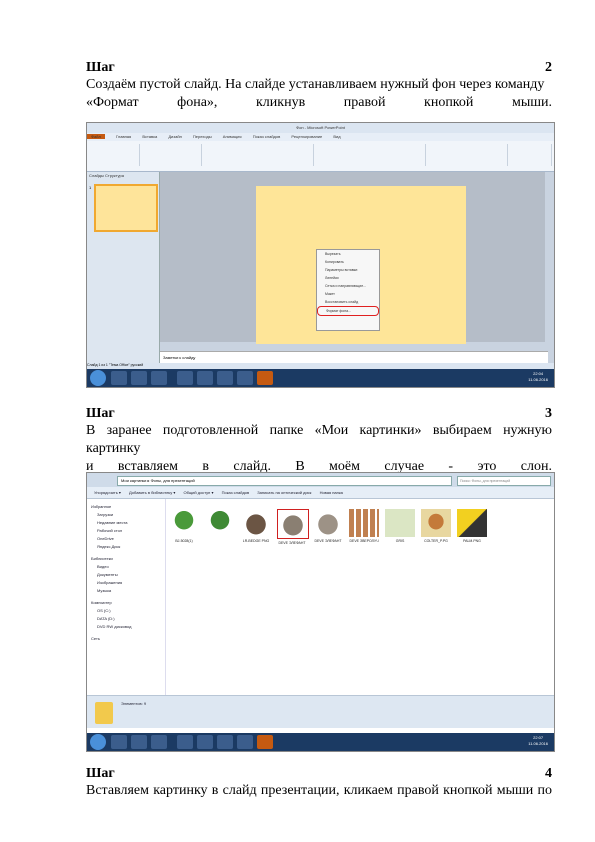 Image resolution: width=595 pixels, height=842 pixels. I want to click on file-item: DEVE ЭЛЕФАНТ, so click(328, 539).